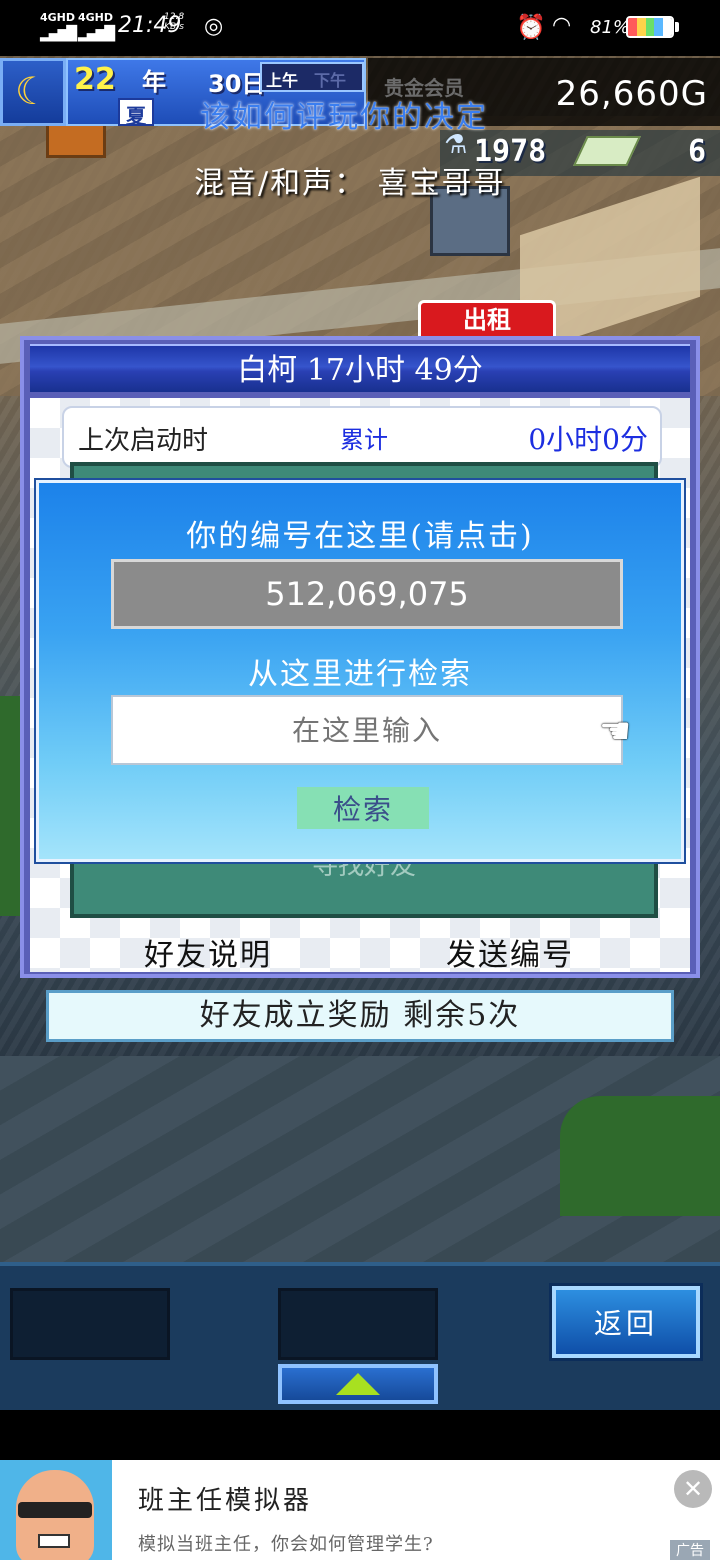 This screenshot has height=1560, width=720. I want to click on glasses, so click(55, 1510).